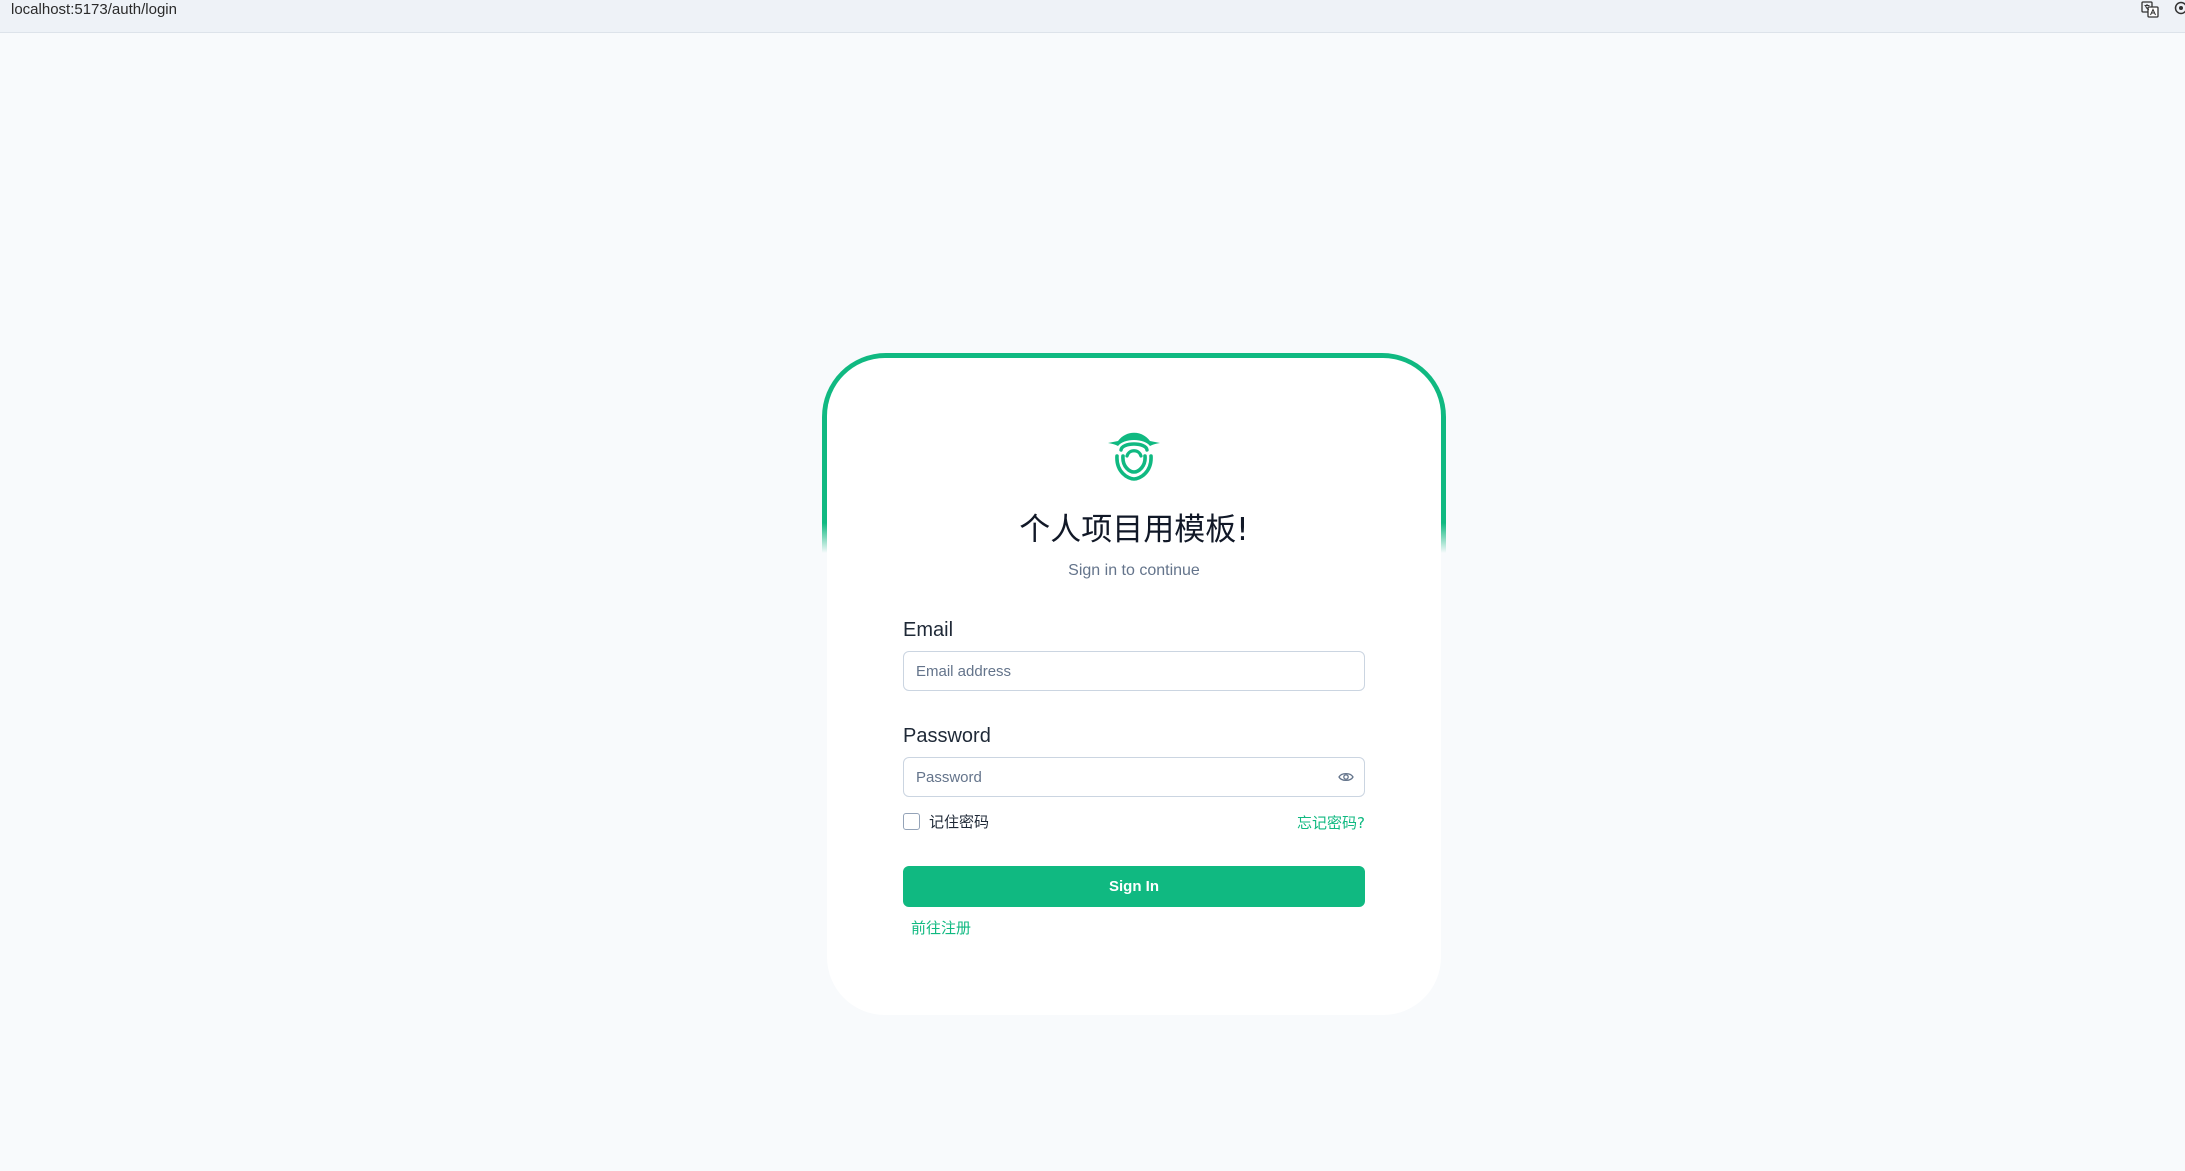 Image resolution: width=2185 pixels, height=1171 pixels. What do you see at coordinates (2179, 8) in the screenshot?
I see `edge-icon` at bounding box center [2179, 8].